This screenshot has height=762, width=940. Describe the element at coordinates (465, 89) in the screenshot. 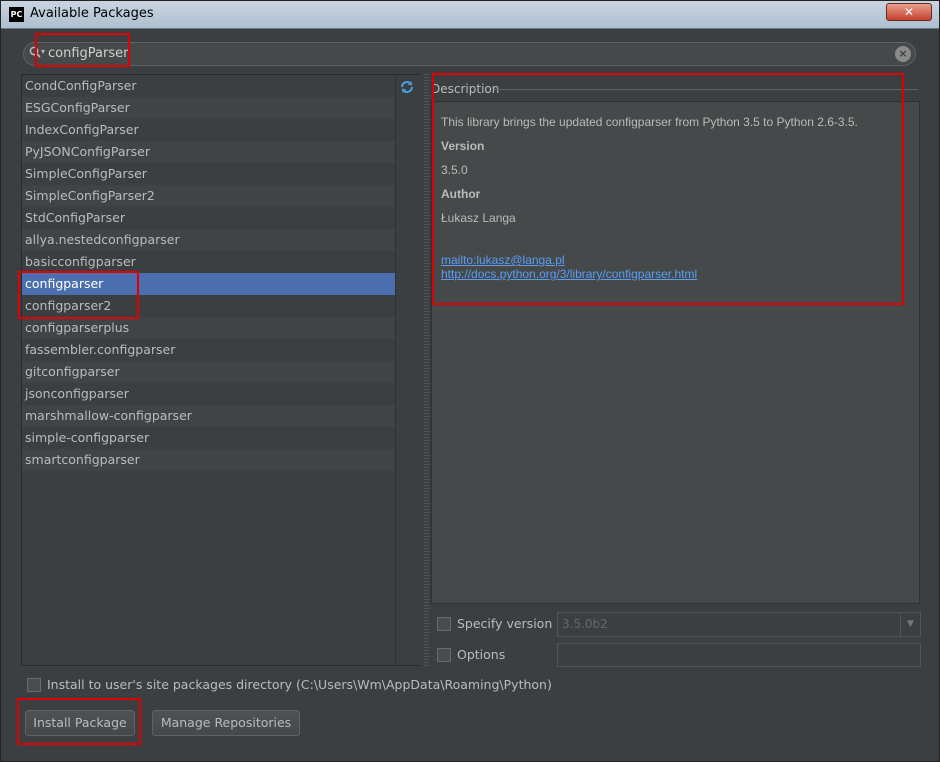

I see `description-label: Description` at that location.